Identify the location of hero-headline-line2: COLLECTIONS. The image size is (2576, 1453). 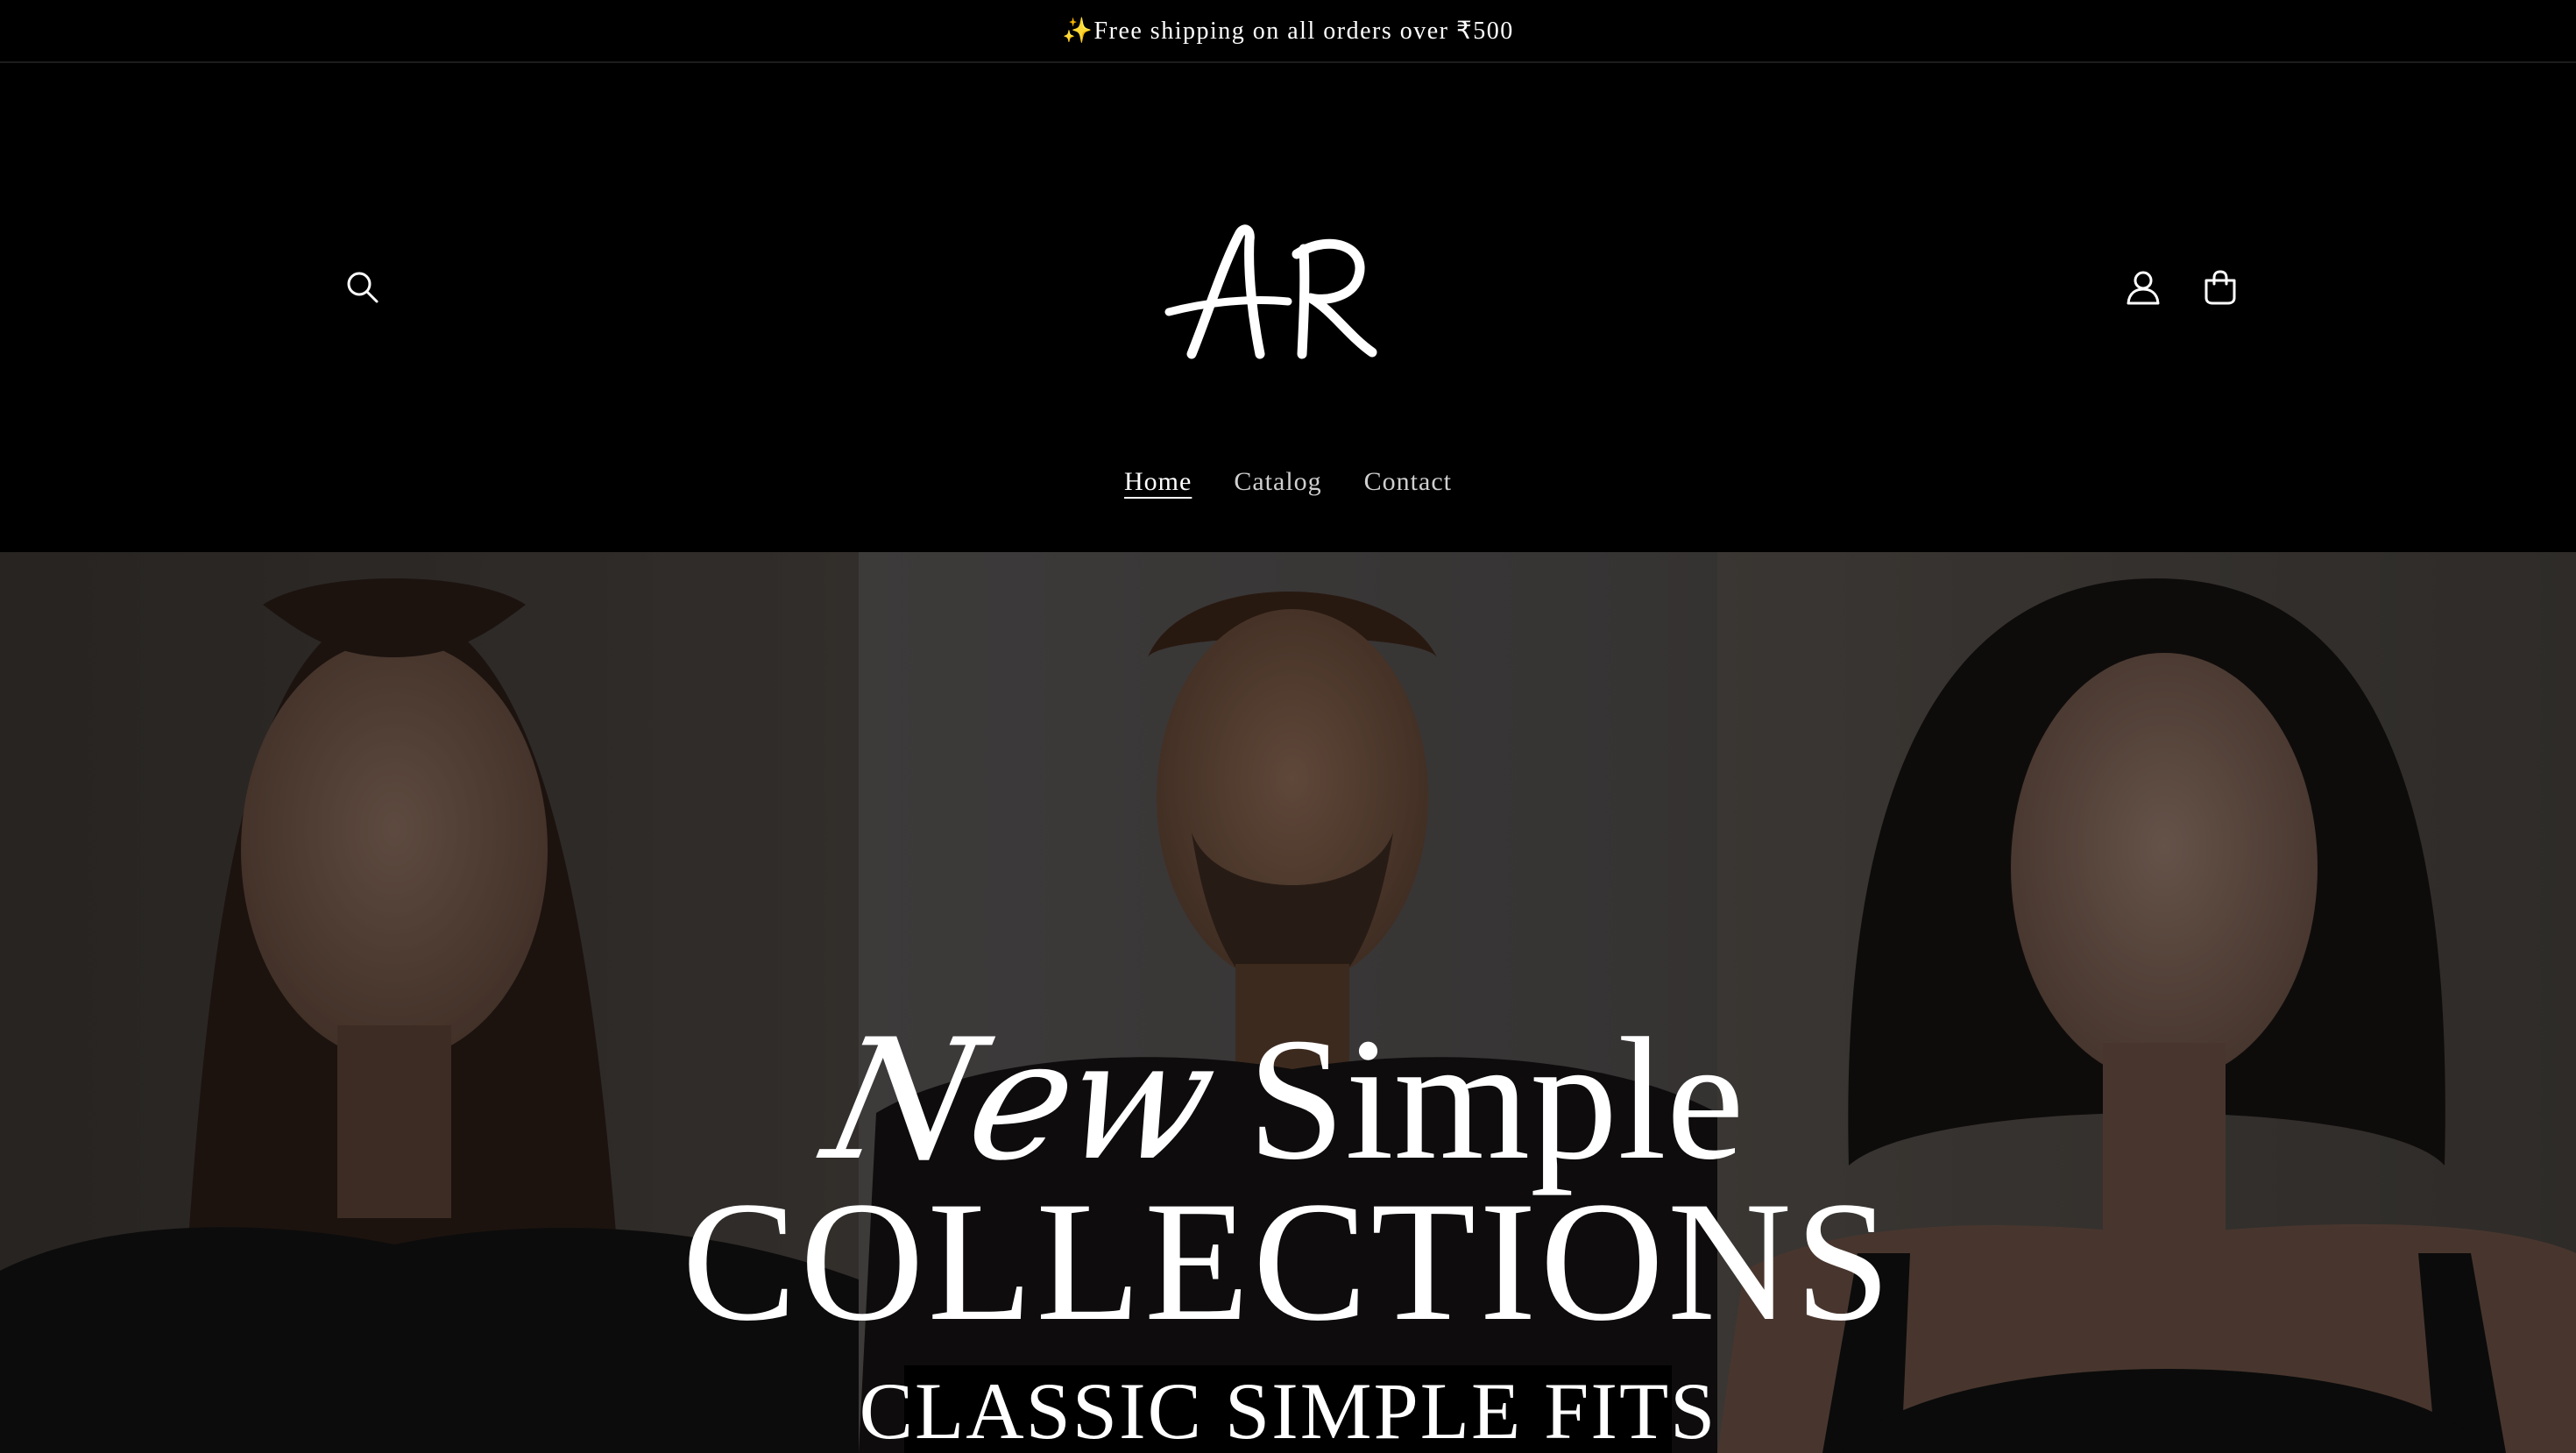
(1288, 1261).